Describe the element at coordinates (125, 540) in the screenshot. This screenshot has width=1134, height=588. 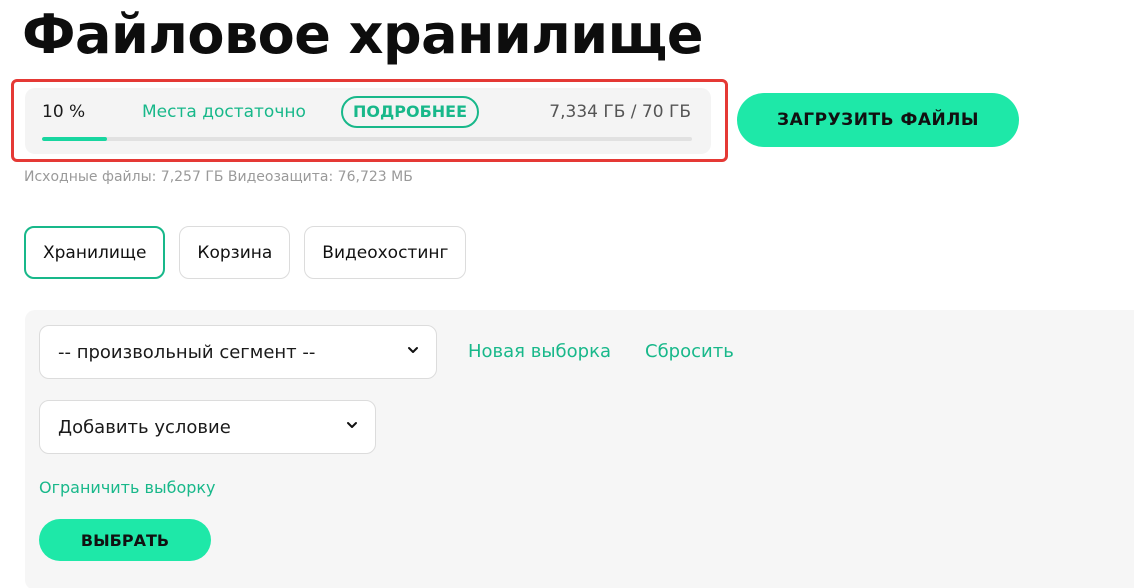
I see `choose-button: ВЫБРАТЬ` at that location.